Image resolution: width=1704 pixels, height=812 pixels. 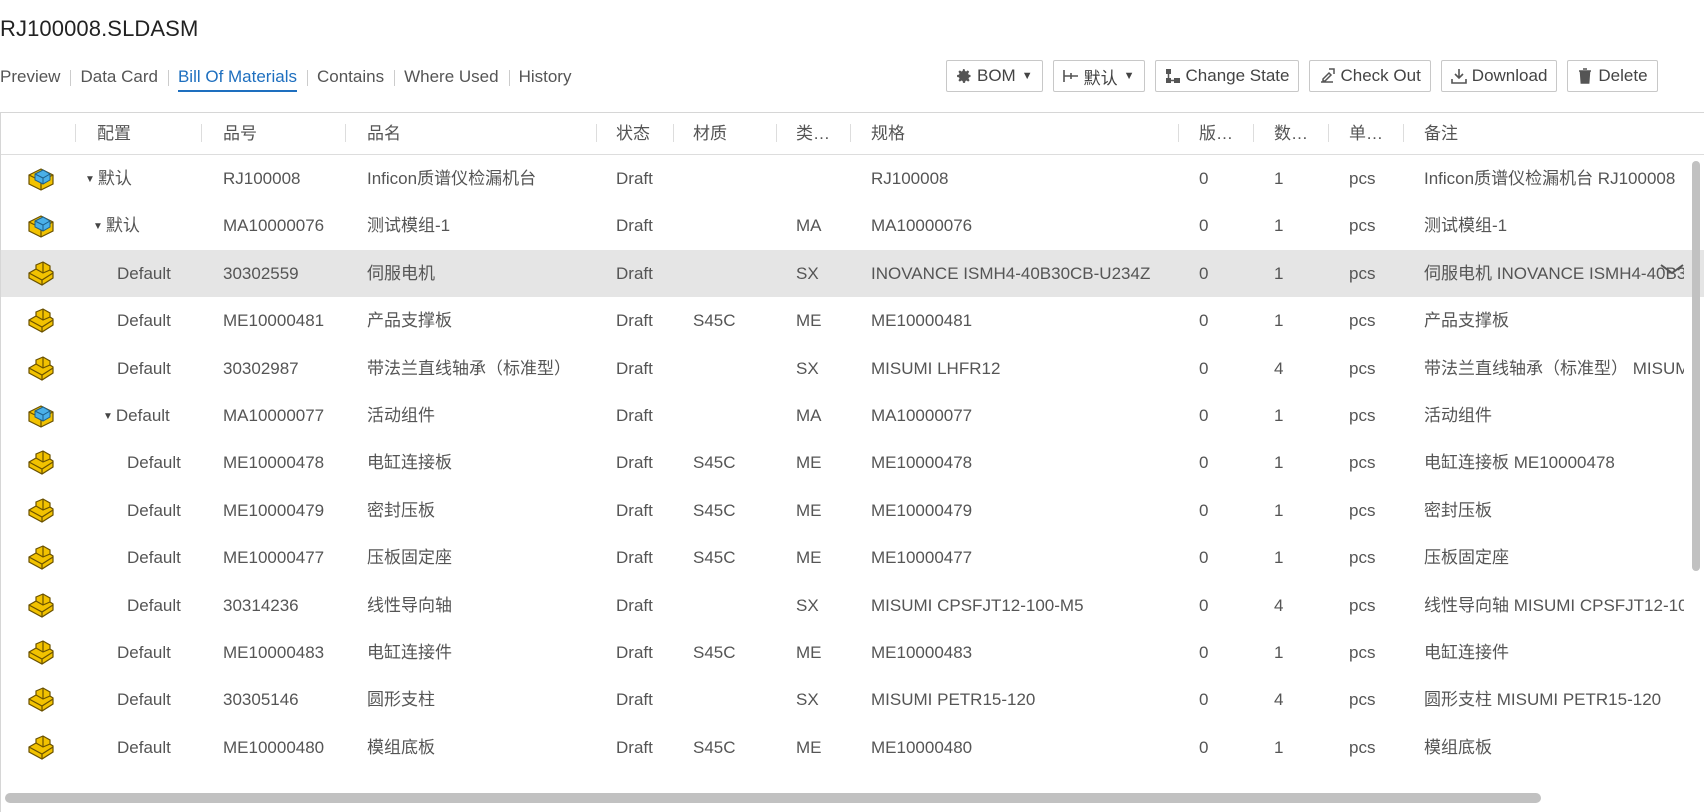 What do you see at coordinates (350, 81) in the screenshot?
I see `tab-contains: Contains` at bounding box center [350, 81].